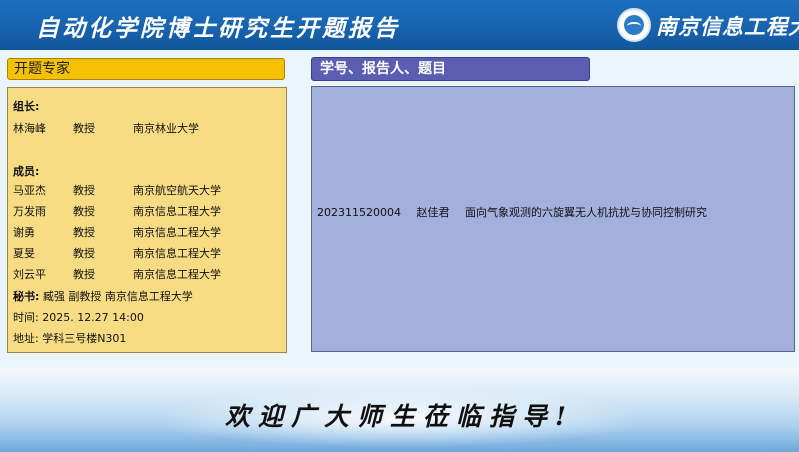 This screenshot has height=452, width=799. Describe the element at coordinates (24, 253) in the screenshot. I see `member-name: 夏旻` at that location.